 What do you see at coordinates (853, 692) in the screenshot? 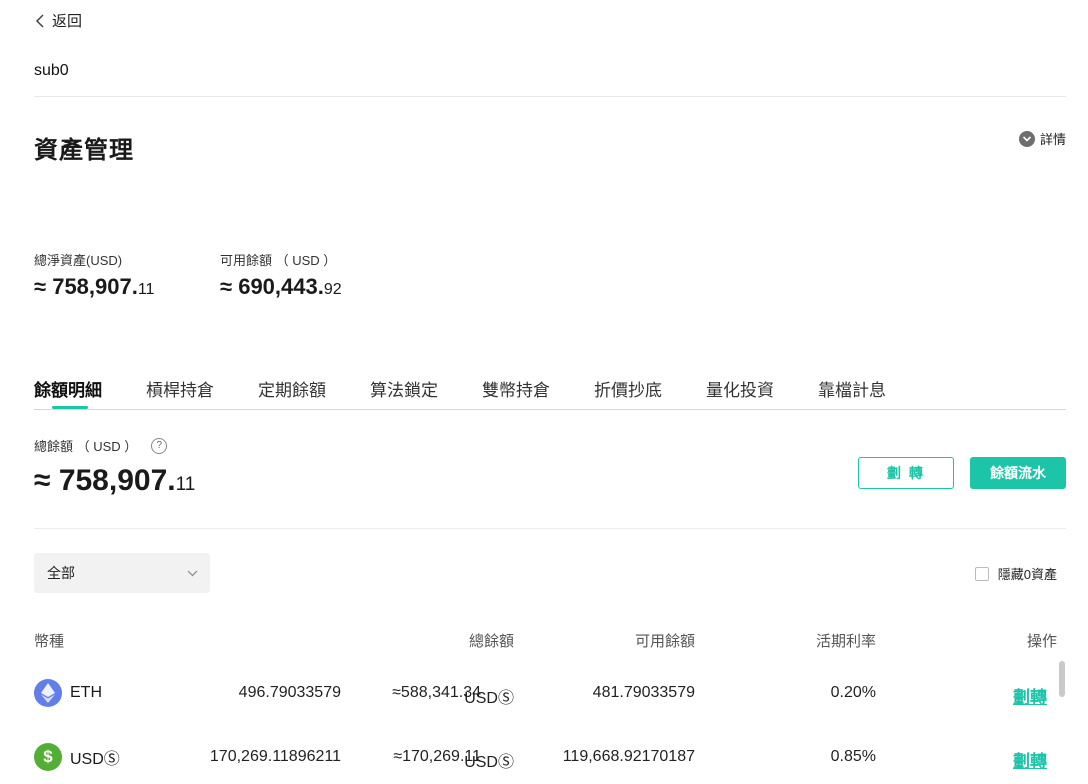
I see `interest-rate: 0.20%` at bounding box center [853, 692].